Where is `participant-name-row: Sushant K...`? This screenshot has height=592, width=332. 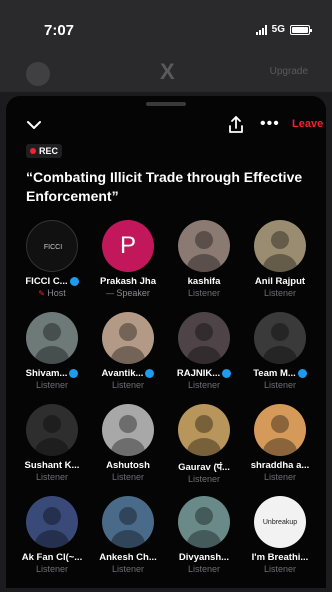
participant-name-row: Sushant K... is located at coordinates (52, 465).